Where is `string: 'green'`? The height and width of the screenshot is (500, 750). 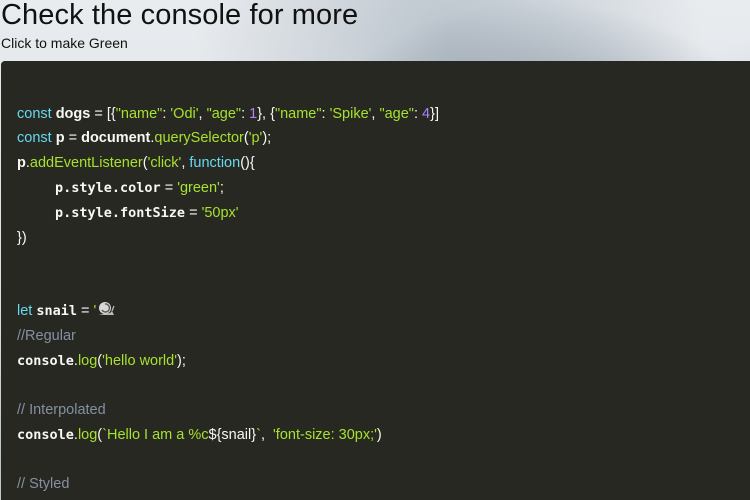 string: 'green' is located at coordinates (198, 188).